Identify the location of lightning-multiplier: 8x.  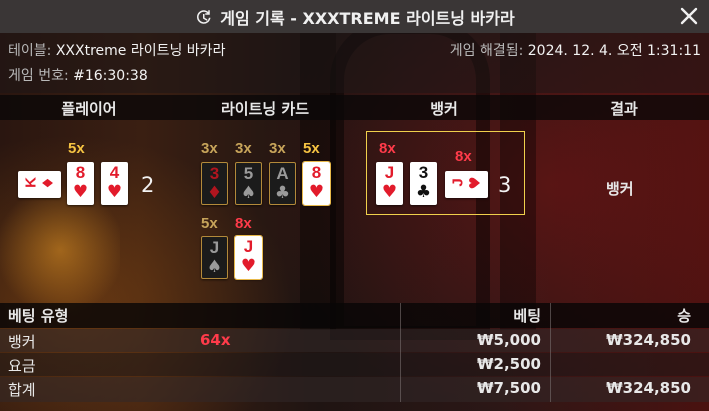
(243, 223).